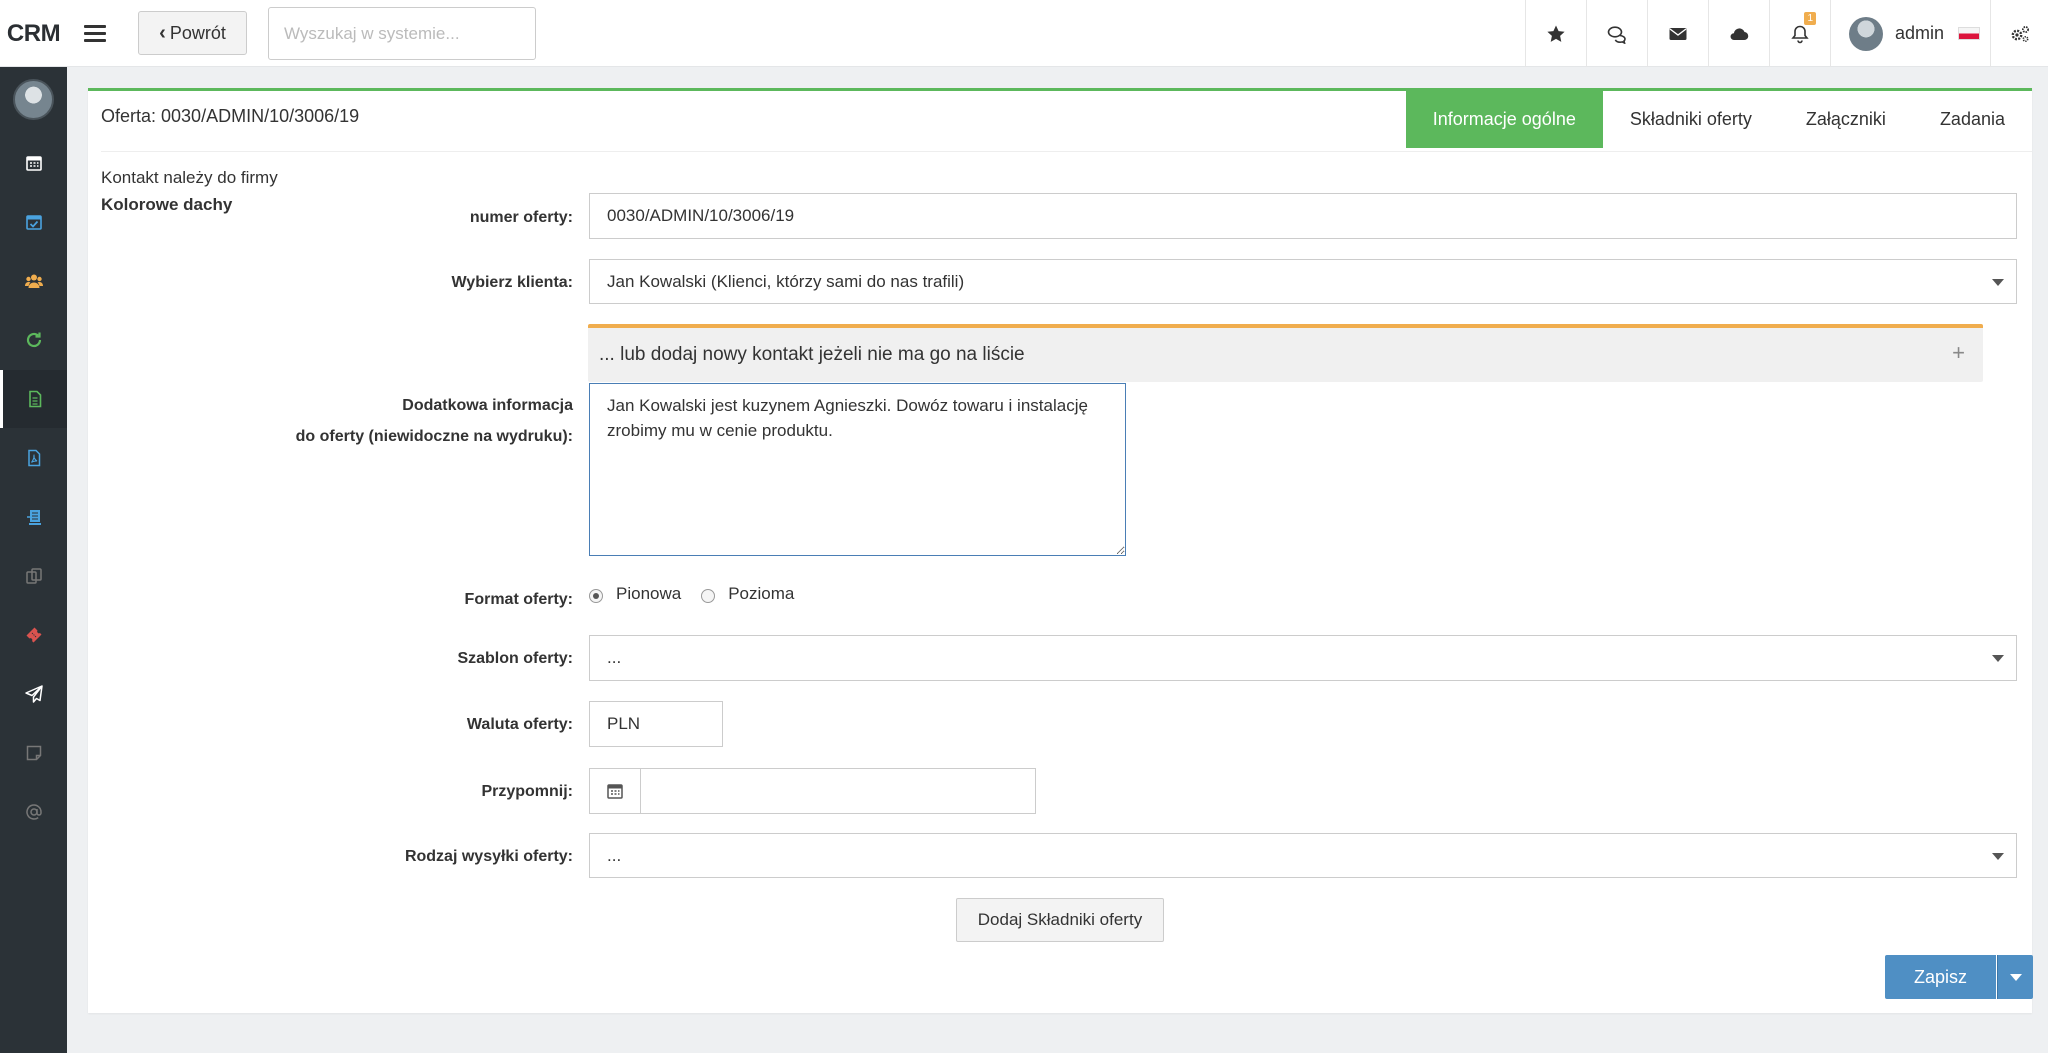 The width and height of the screenshot is (2048, 1053). I want to click on notification-count-badge: 1, so click(1810, 18).